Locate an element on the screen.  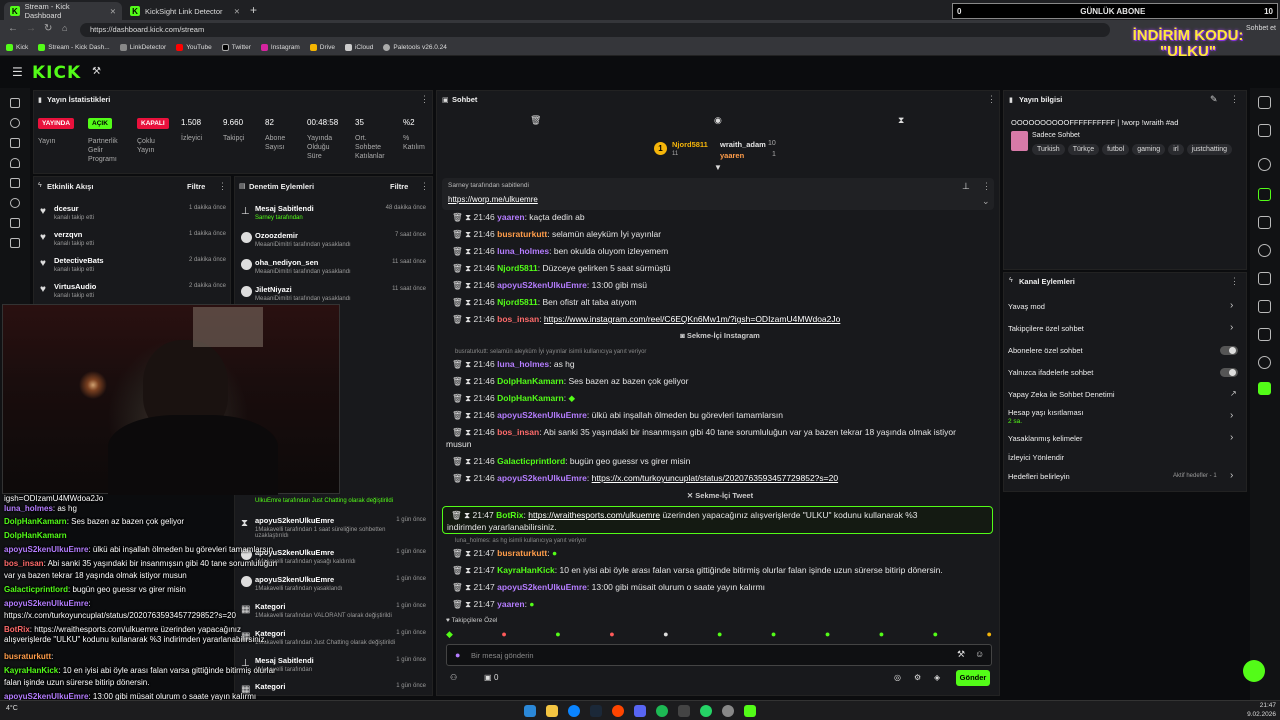
clock-date: 9.02.2026 is located at coordinates (1252, 714).